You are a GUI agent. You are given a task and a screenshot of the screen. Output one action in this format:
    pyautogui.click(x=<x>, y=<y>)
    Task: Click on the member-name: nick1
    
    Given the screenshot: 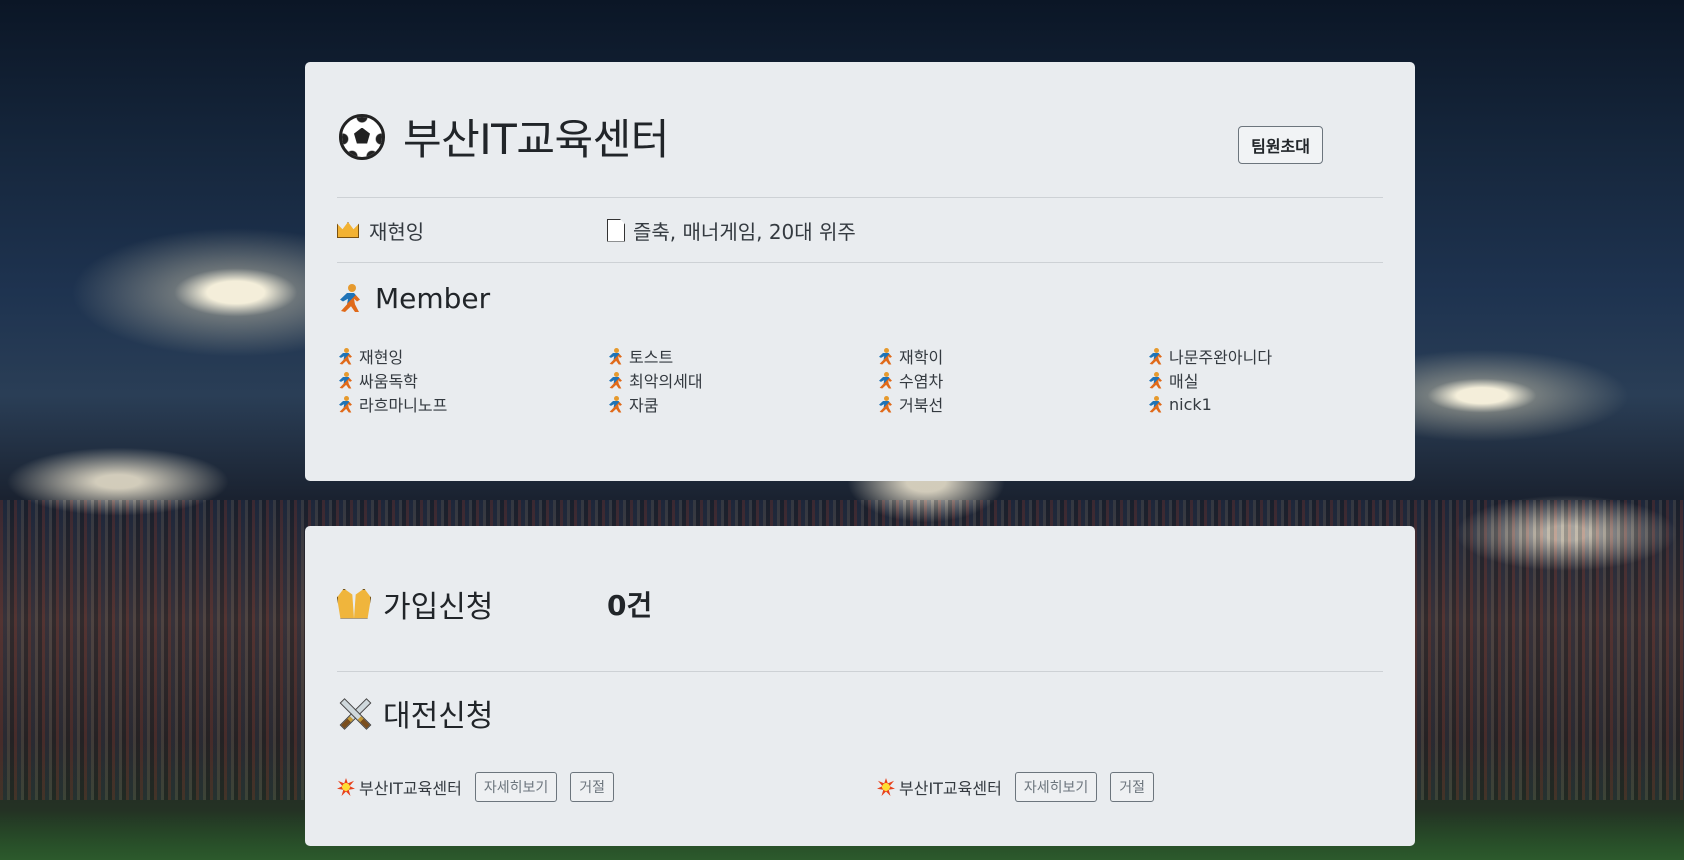 What is the action you would take?
    pyautogui.click(x=1190, y=404)
    